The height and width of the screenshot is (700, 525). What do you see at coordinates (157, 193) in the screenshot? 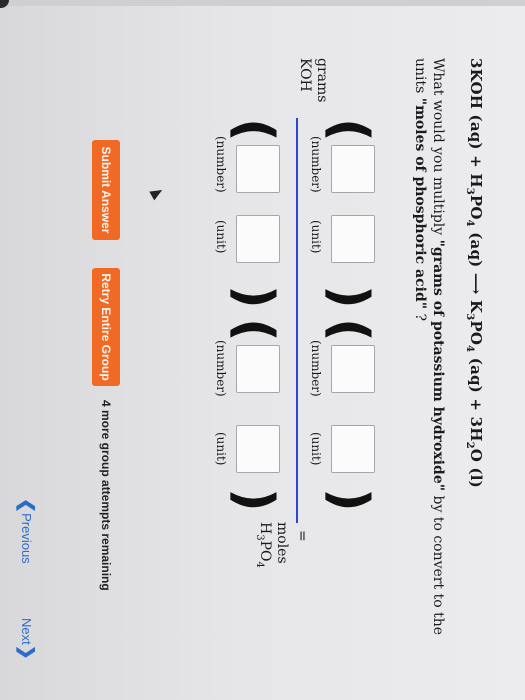
I see `mouse-cursor-icon` at bounding box center [157, 193].